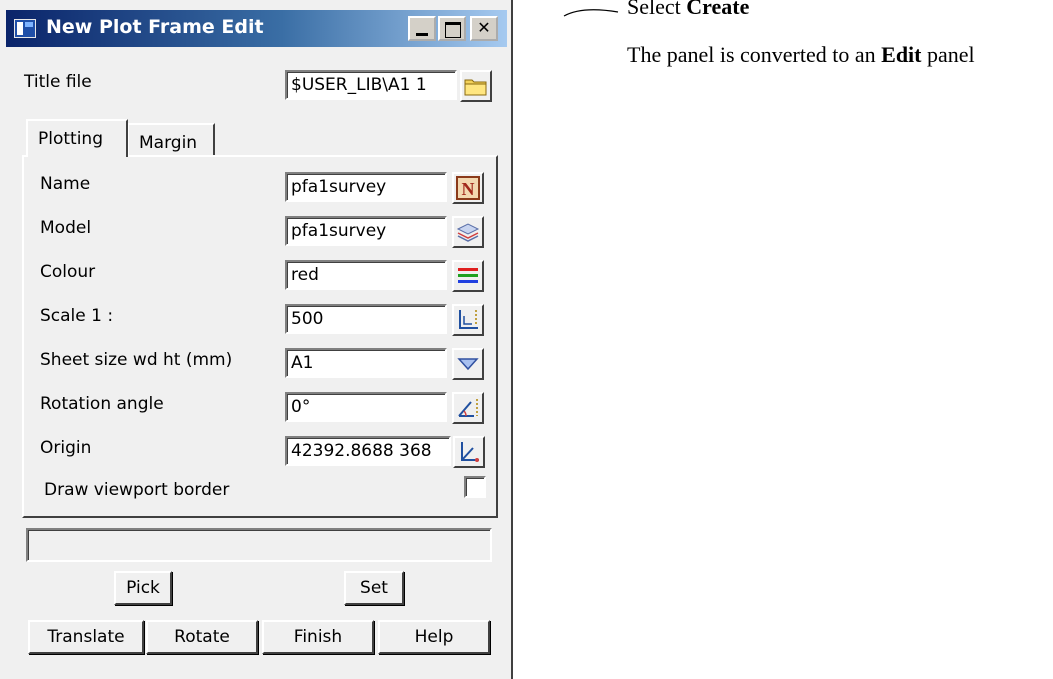 The image size is (1053, 679). I want to click on layers-icon, so click(468, 232).